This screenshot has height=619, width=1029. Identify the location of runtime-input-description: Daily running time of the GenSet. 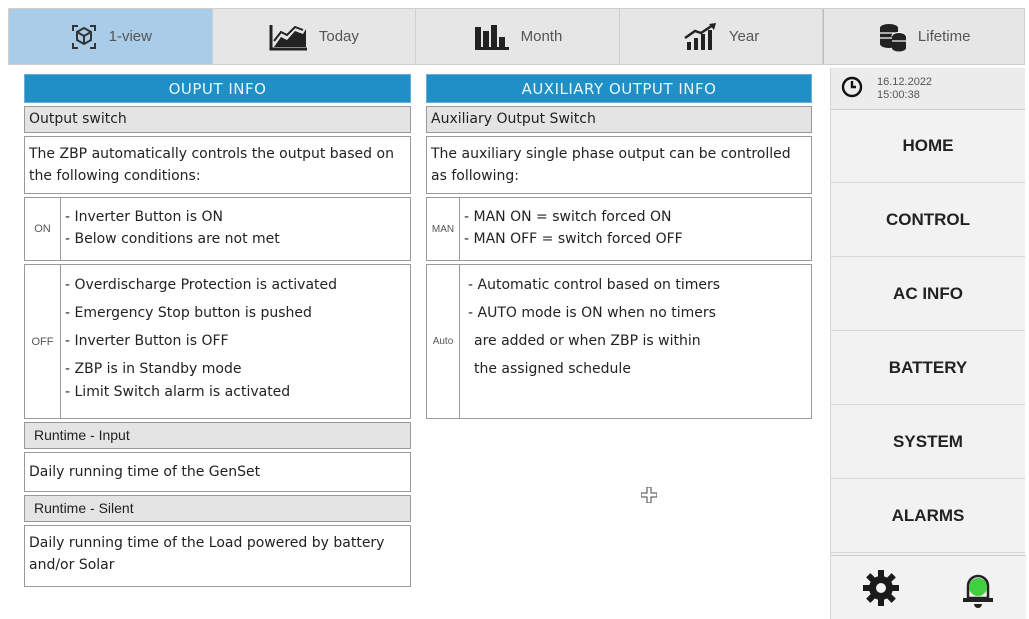
(217, 472).